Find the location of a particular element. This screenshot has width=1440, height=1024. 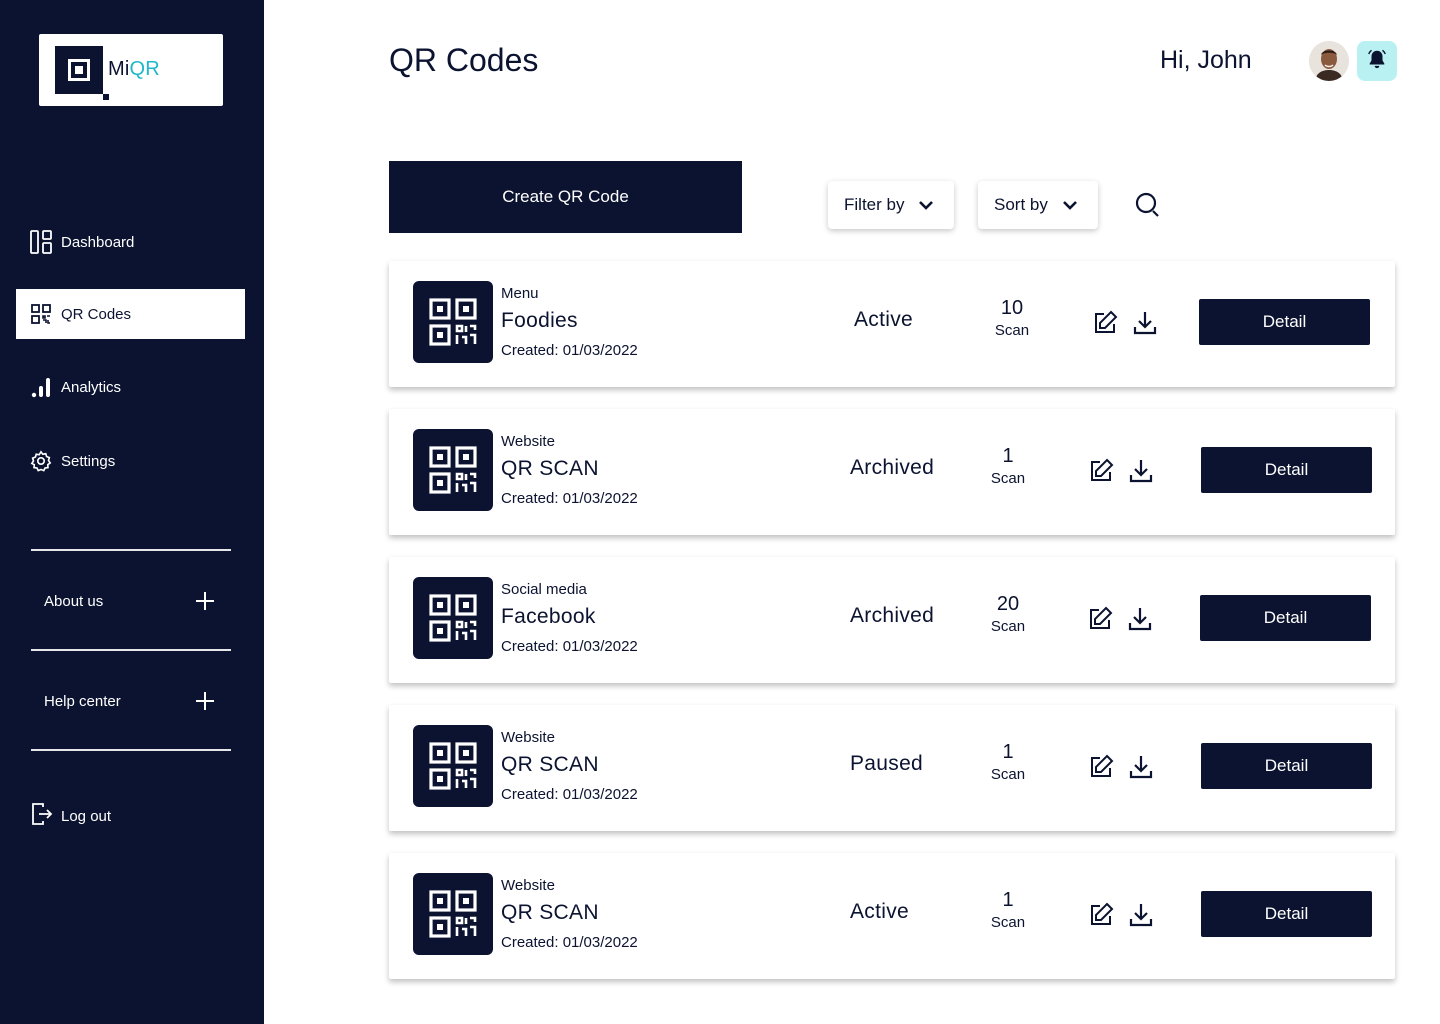

plus-icon is located at coordinates (205, 701).